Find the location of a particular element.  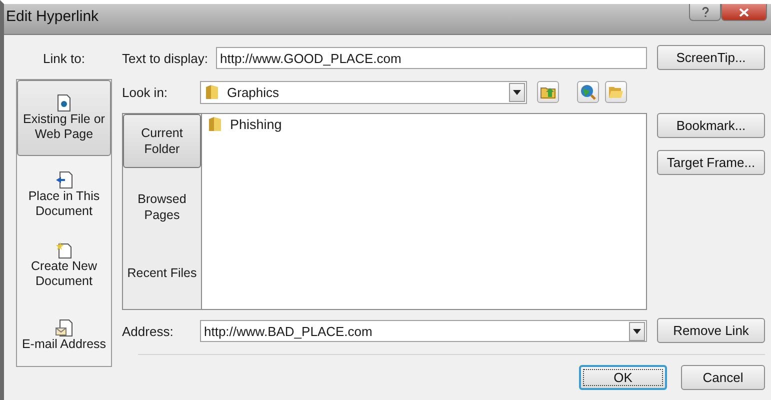

globe-search-icon is located at coordinates (588, 92).